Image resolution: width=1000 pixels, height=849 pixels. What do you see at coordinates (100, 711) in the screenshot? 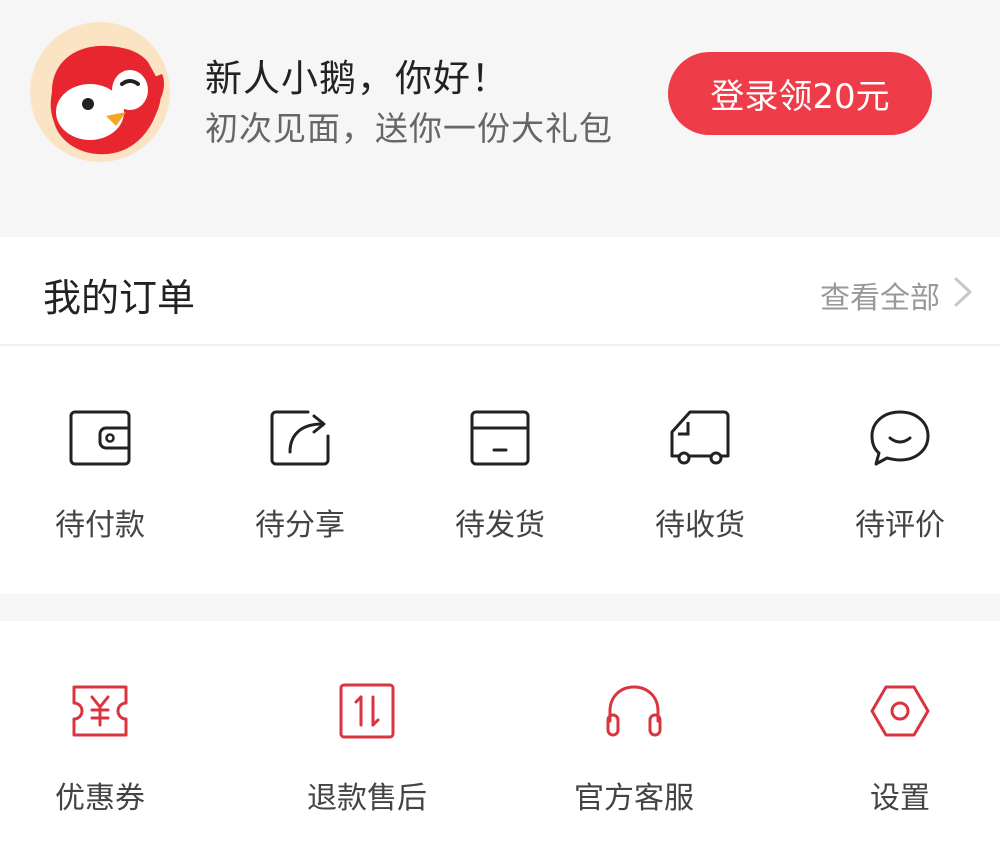
I see `coupon-icon` at bounding box center [100, 711].